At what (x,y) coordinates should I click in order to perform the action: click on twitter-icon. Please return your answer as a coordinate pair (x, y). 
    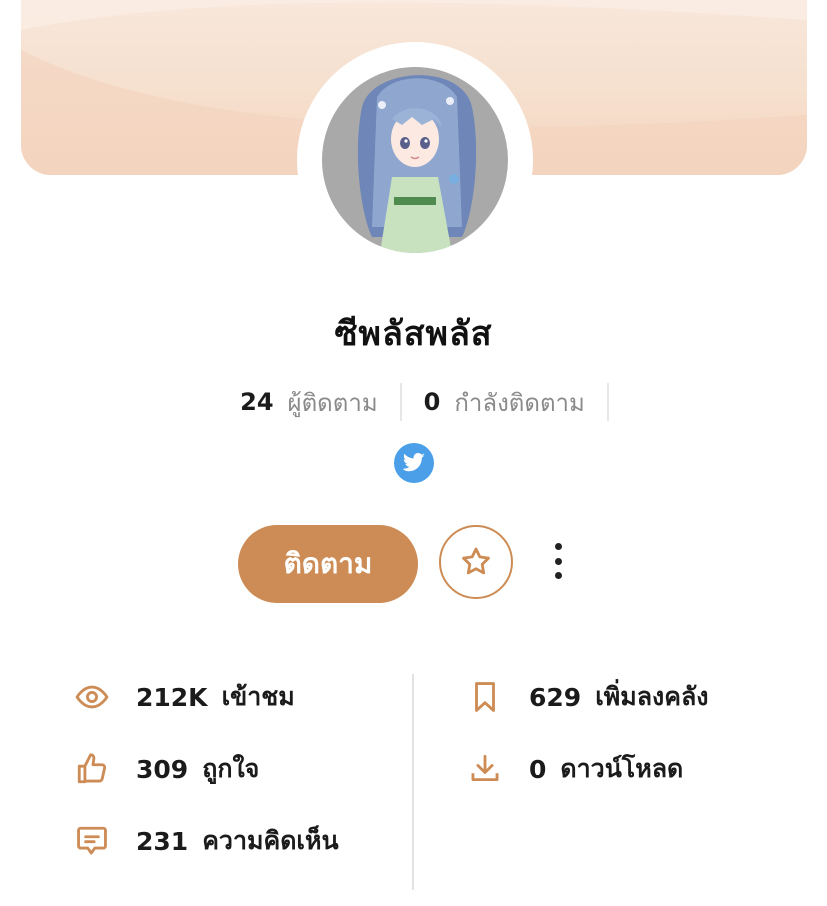
    Looking at the image, I should click on (414, 463).